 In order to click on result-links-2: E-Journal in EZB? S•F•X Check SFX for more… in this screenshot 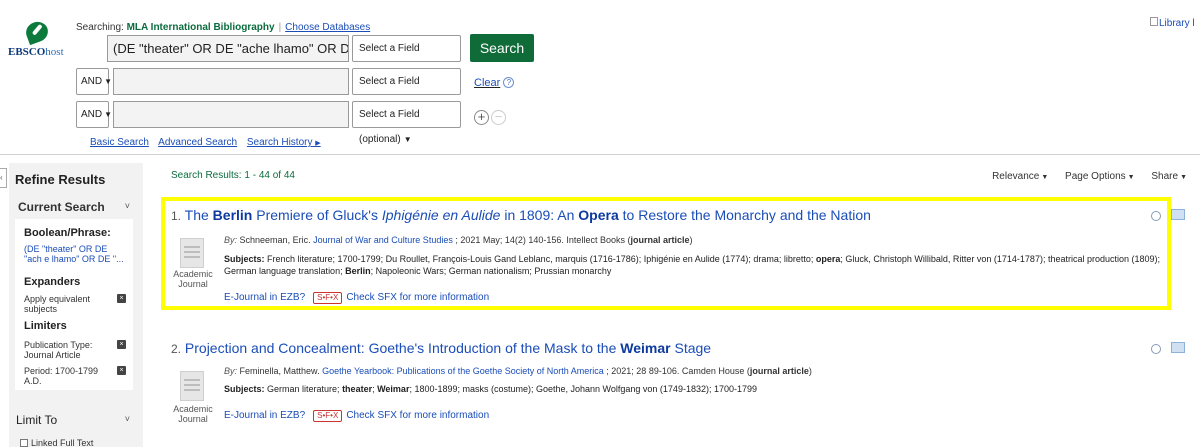, I will do `click(356, 416)`.